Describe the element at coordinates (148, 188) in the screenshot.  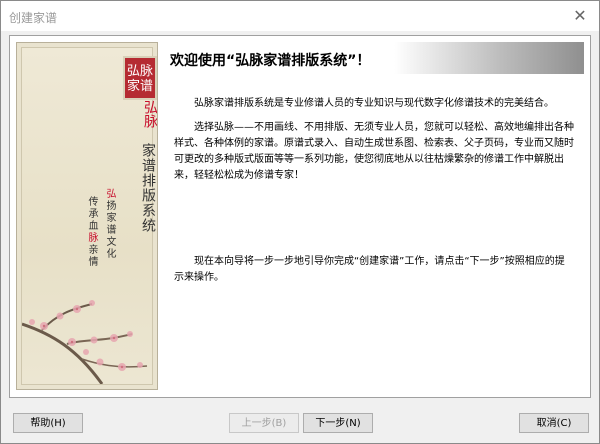
I see `banner-title: 家谱排版系统` at that location.